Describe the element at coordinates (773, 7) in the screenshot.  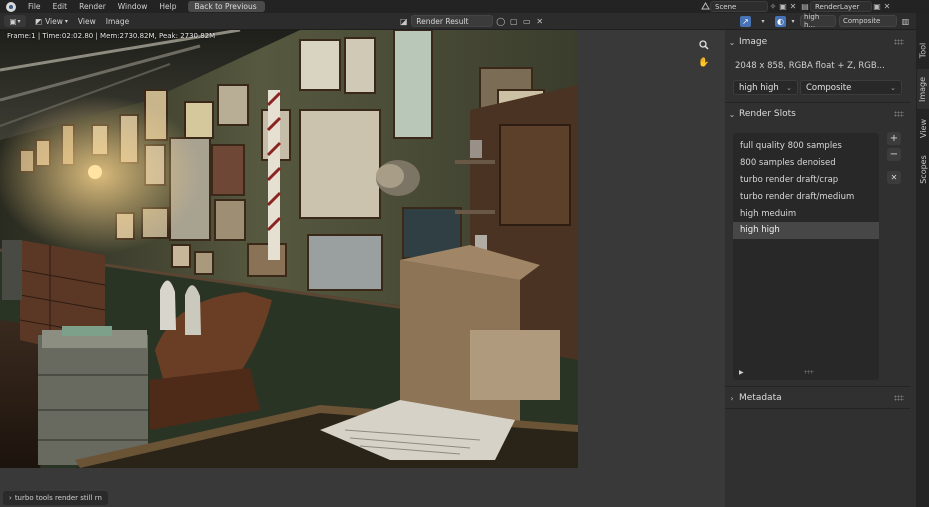
I see `pin-icon: ✧` at that location.